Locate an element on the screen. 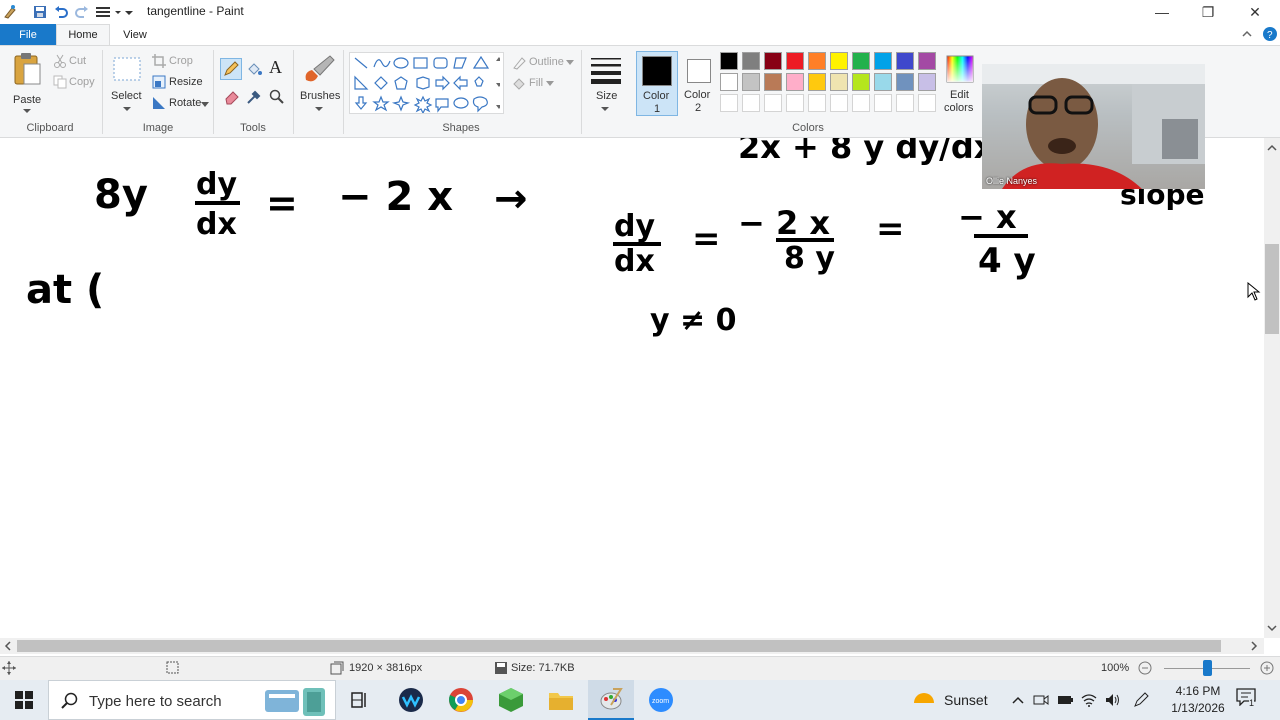 This screenshot has width=1280, height=720. eraser-icon is located at coordinates (232, 98).